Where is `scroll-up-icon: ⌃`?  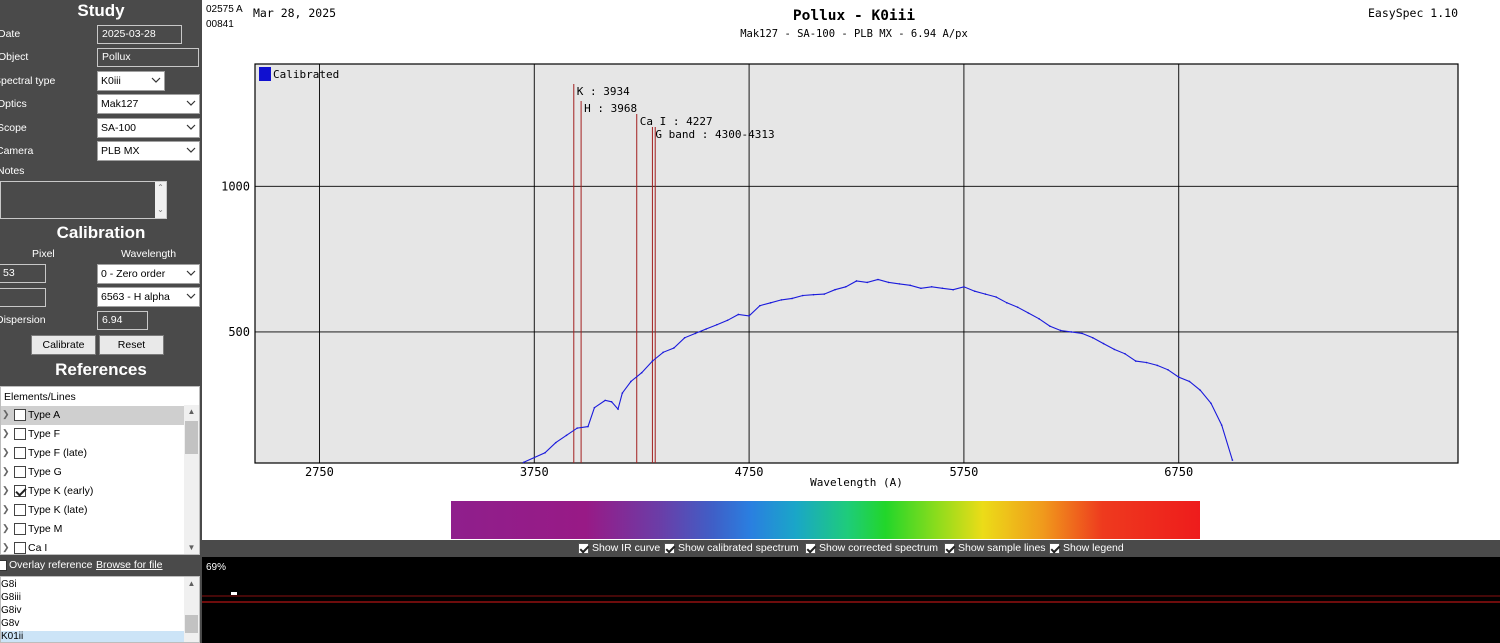
scroll-up-icon: ⌃ is located at coordinates (160, 188).